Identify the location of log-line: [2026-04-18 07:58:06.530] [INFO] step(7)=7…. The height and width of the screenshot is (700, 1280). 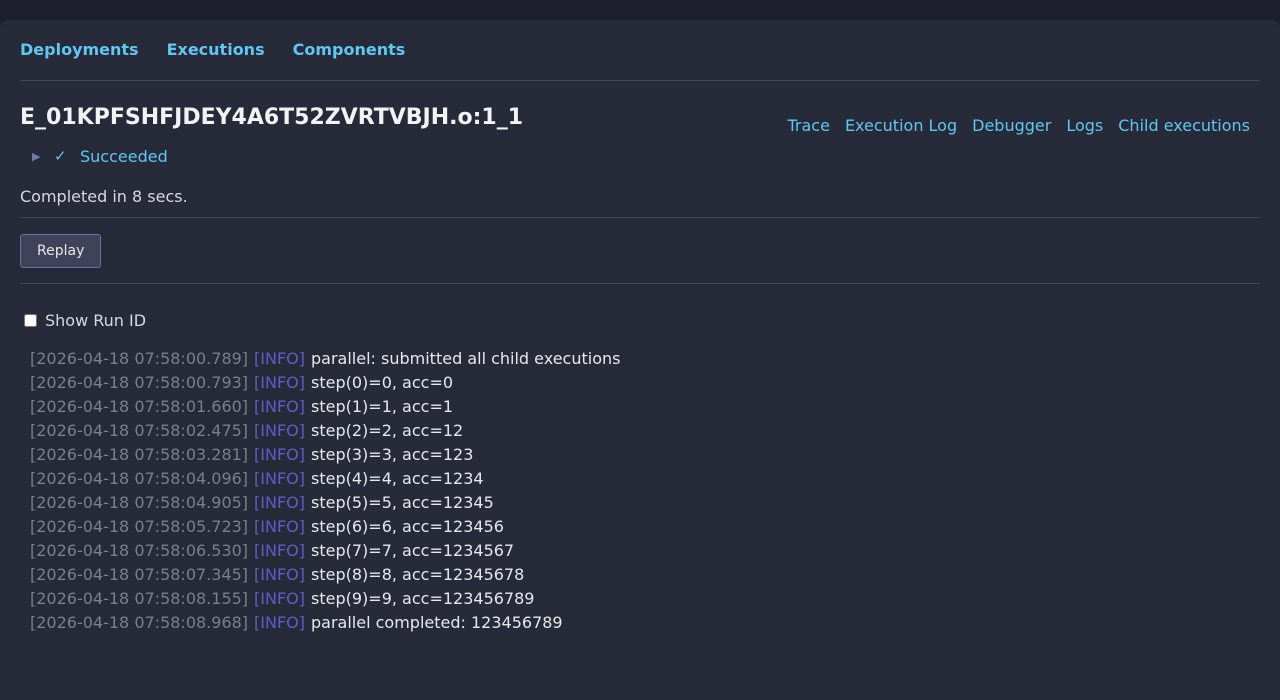
(645, 551).